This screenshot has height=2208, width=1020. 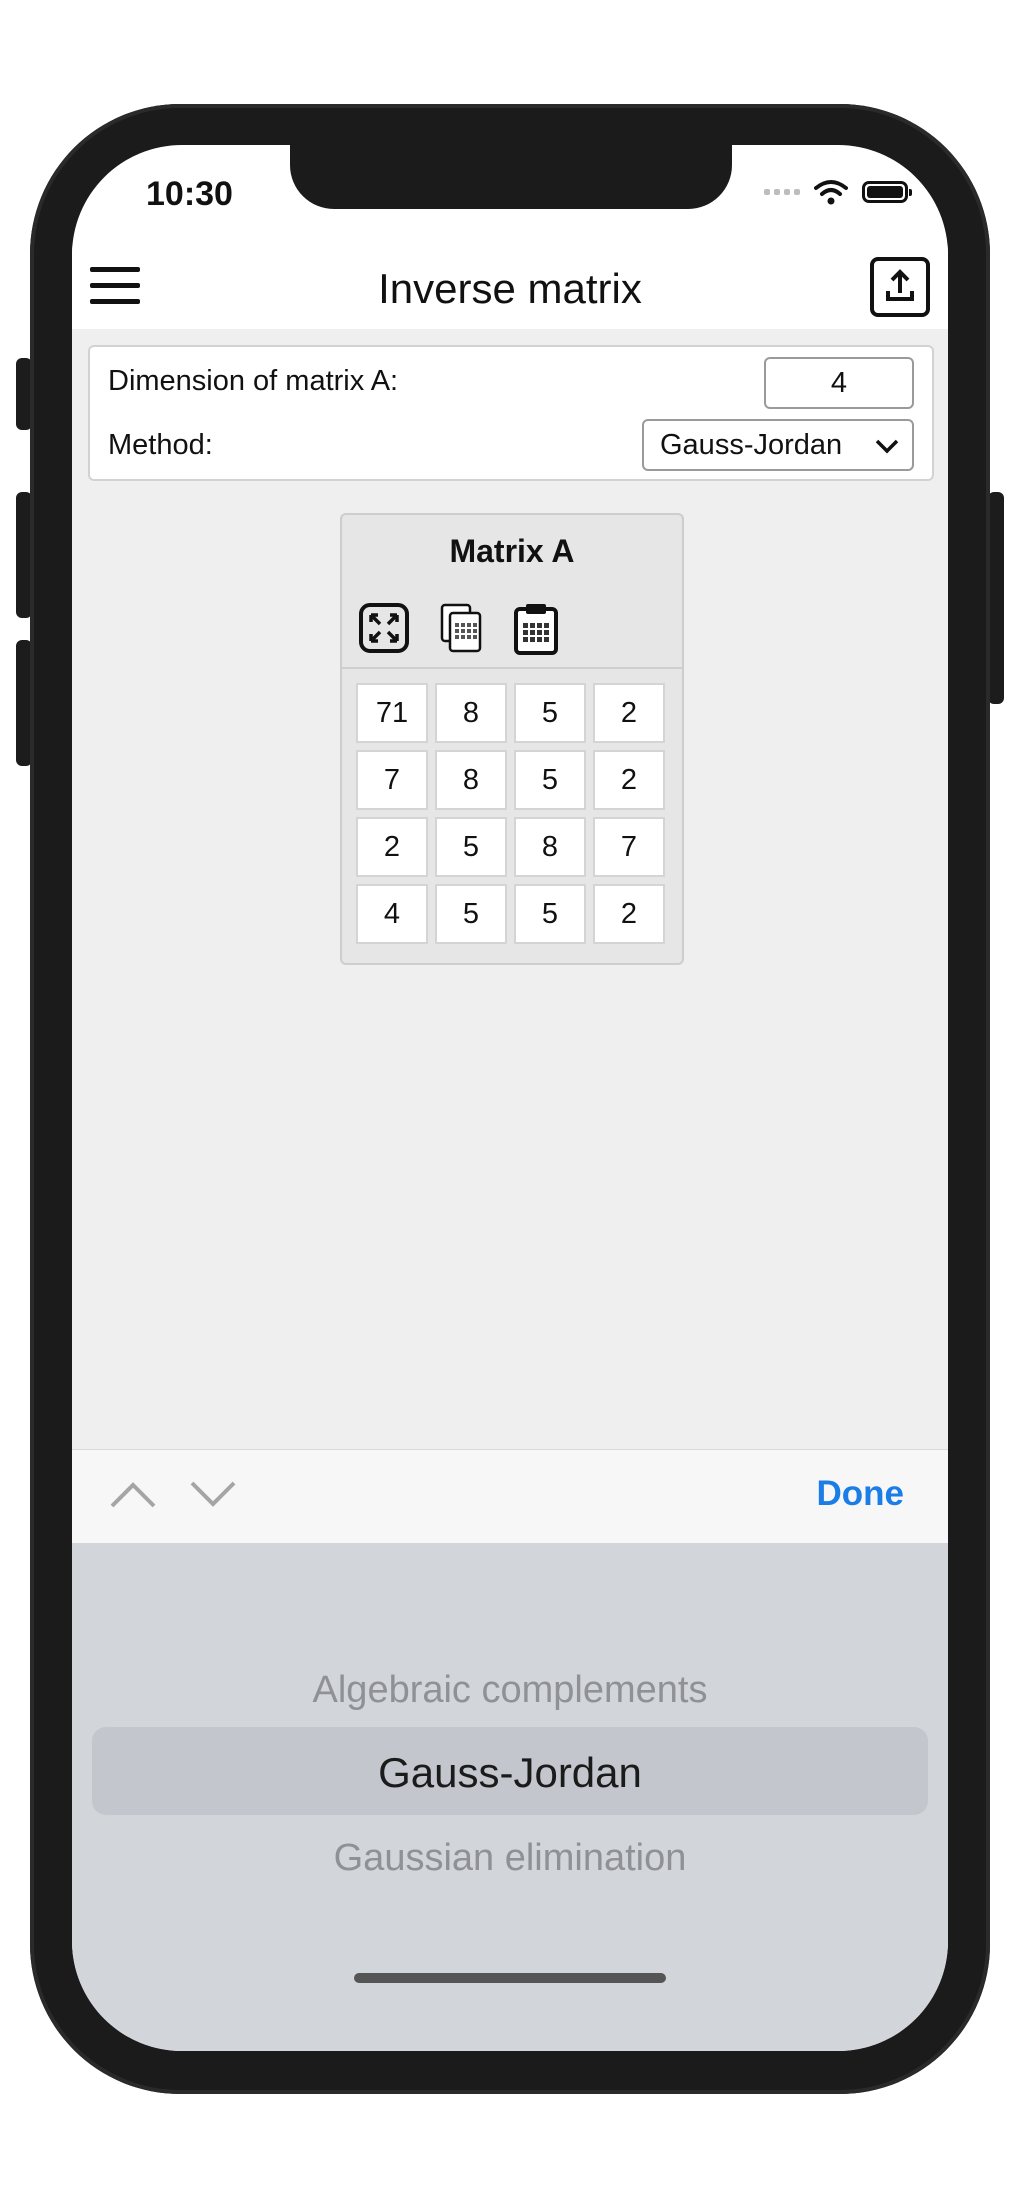 What do you see at coordinates (887, 192) in the screenshot?
I see `battery-icon` at bounding box center [887, 192].